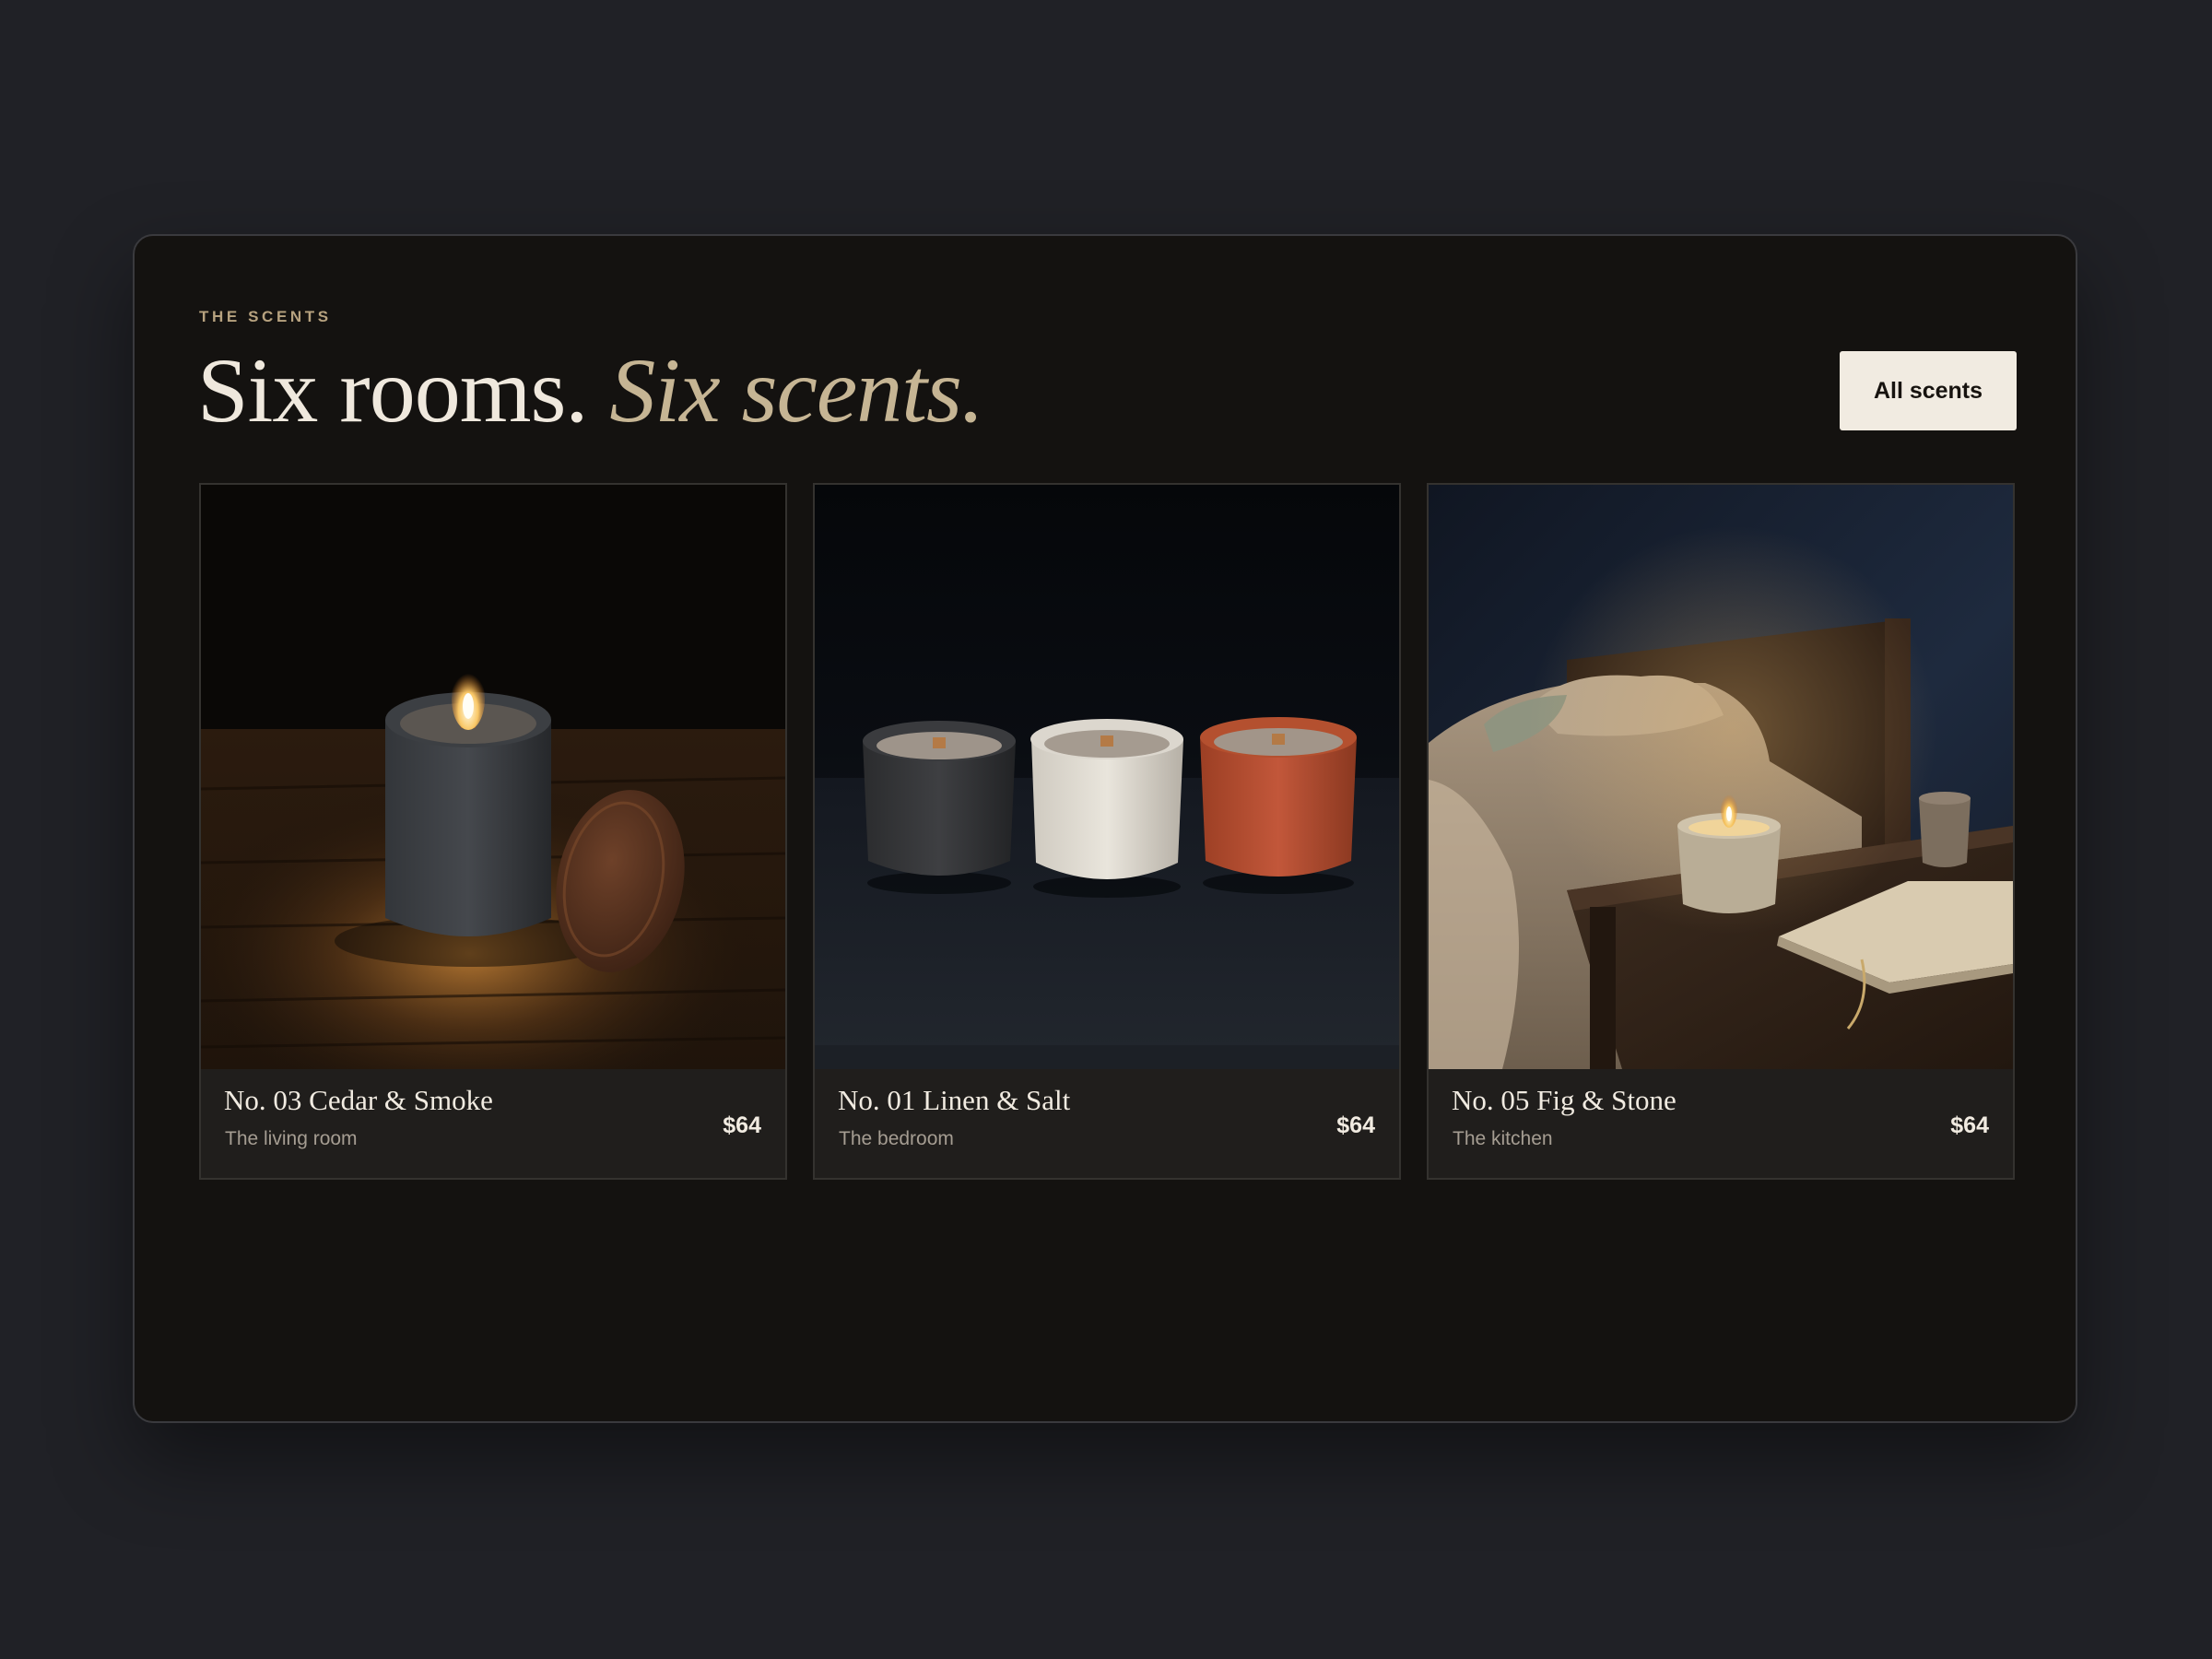 The image size is (2212, 1659). Describe the element at coordinates (493, 777) in the screenshot. I see `cedar-smoke-candle-image` at that location.